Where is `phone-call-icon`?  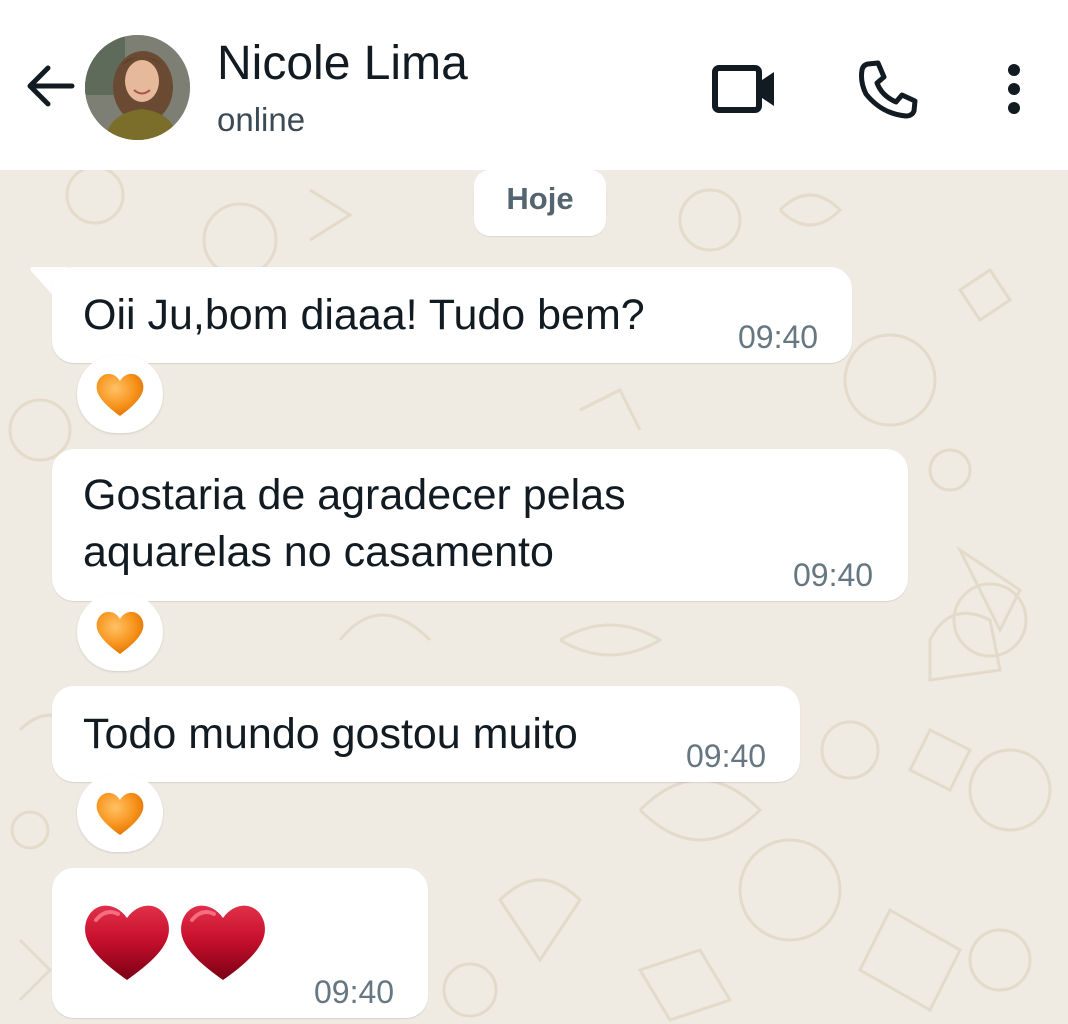 phone-call-icon is located at coordinates (888, 89).